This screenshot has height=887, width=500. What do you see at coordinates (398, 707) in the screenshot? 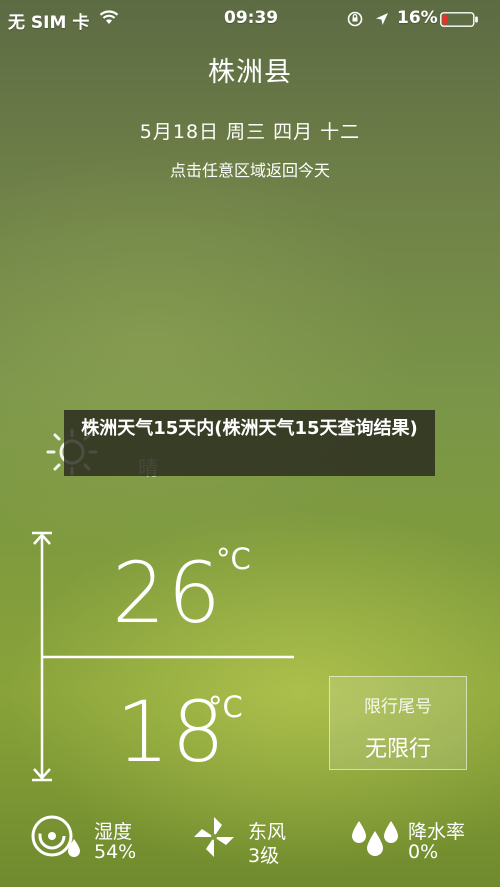
I see `traffic-limit-title: 限行尾号` at bounding box center [398, 707].